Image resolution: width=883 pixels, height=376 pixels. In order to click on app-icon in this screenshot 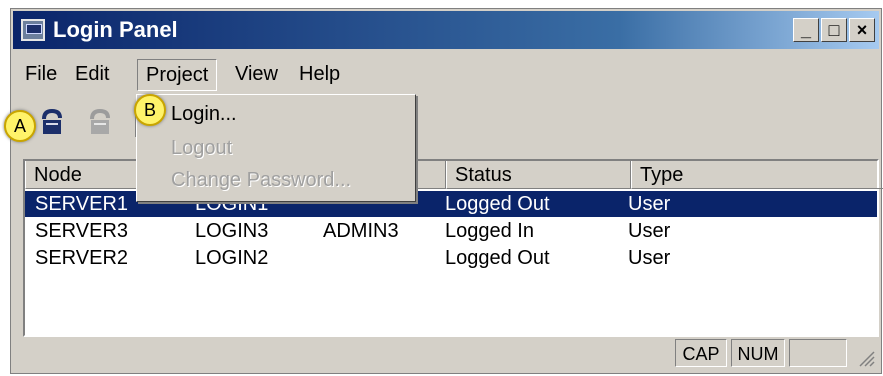, I will do `click(33, 30)`.